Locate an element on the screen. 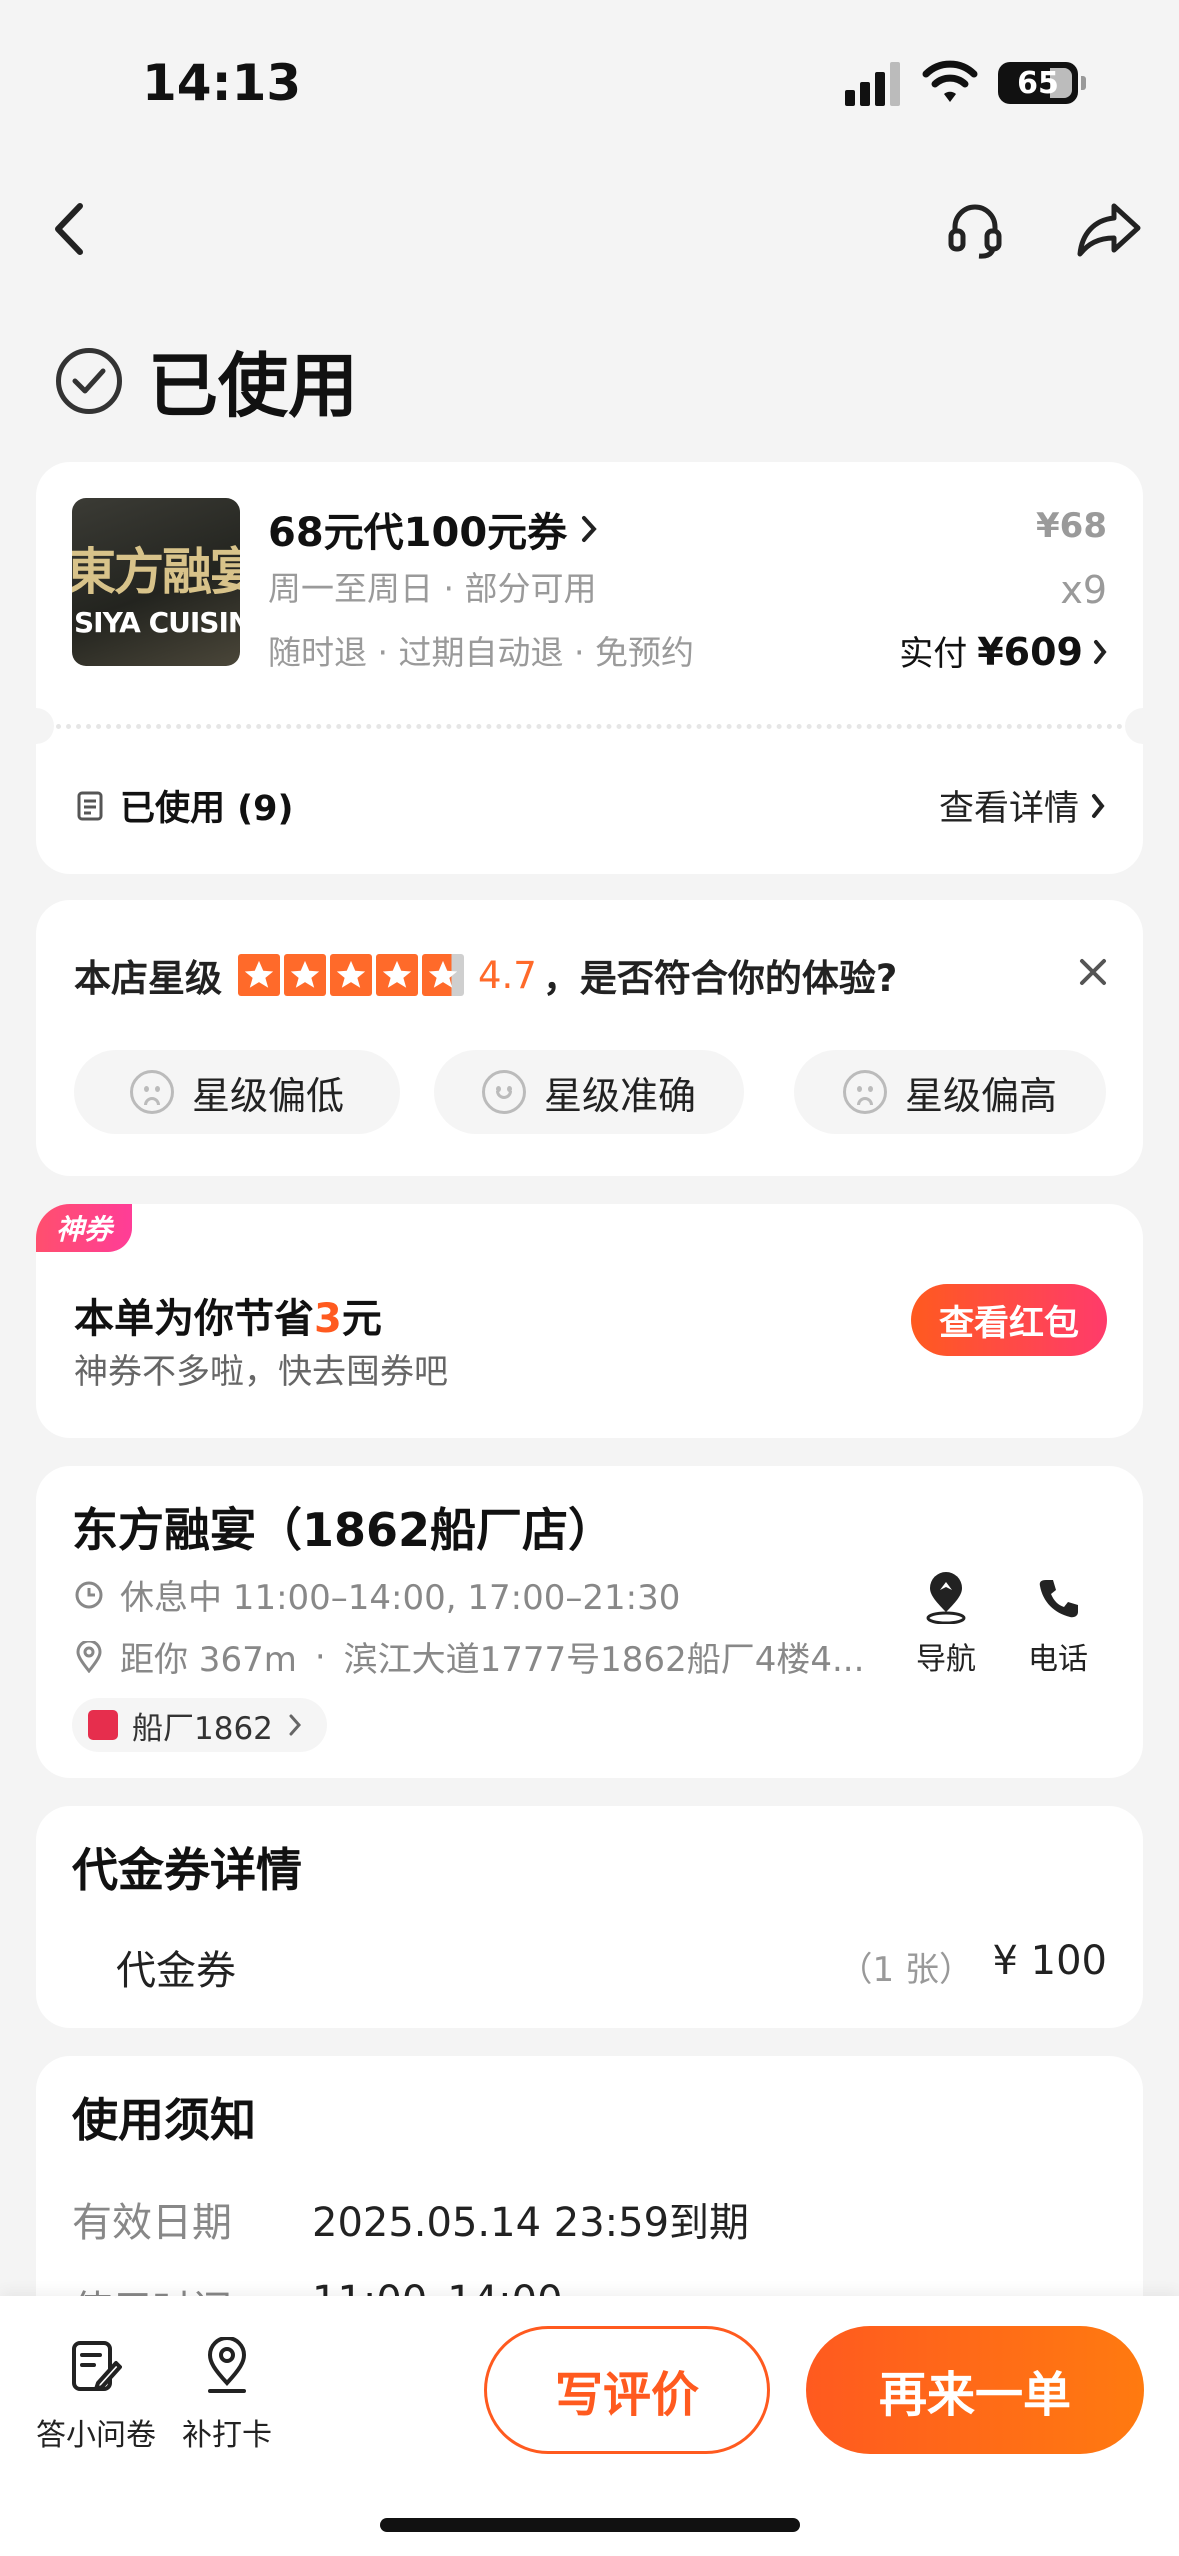 The image size is (1179, 2556). write-review-button: 写评价 is located at coordinates (627, 2390).